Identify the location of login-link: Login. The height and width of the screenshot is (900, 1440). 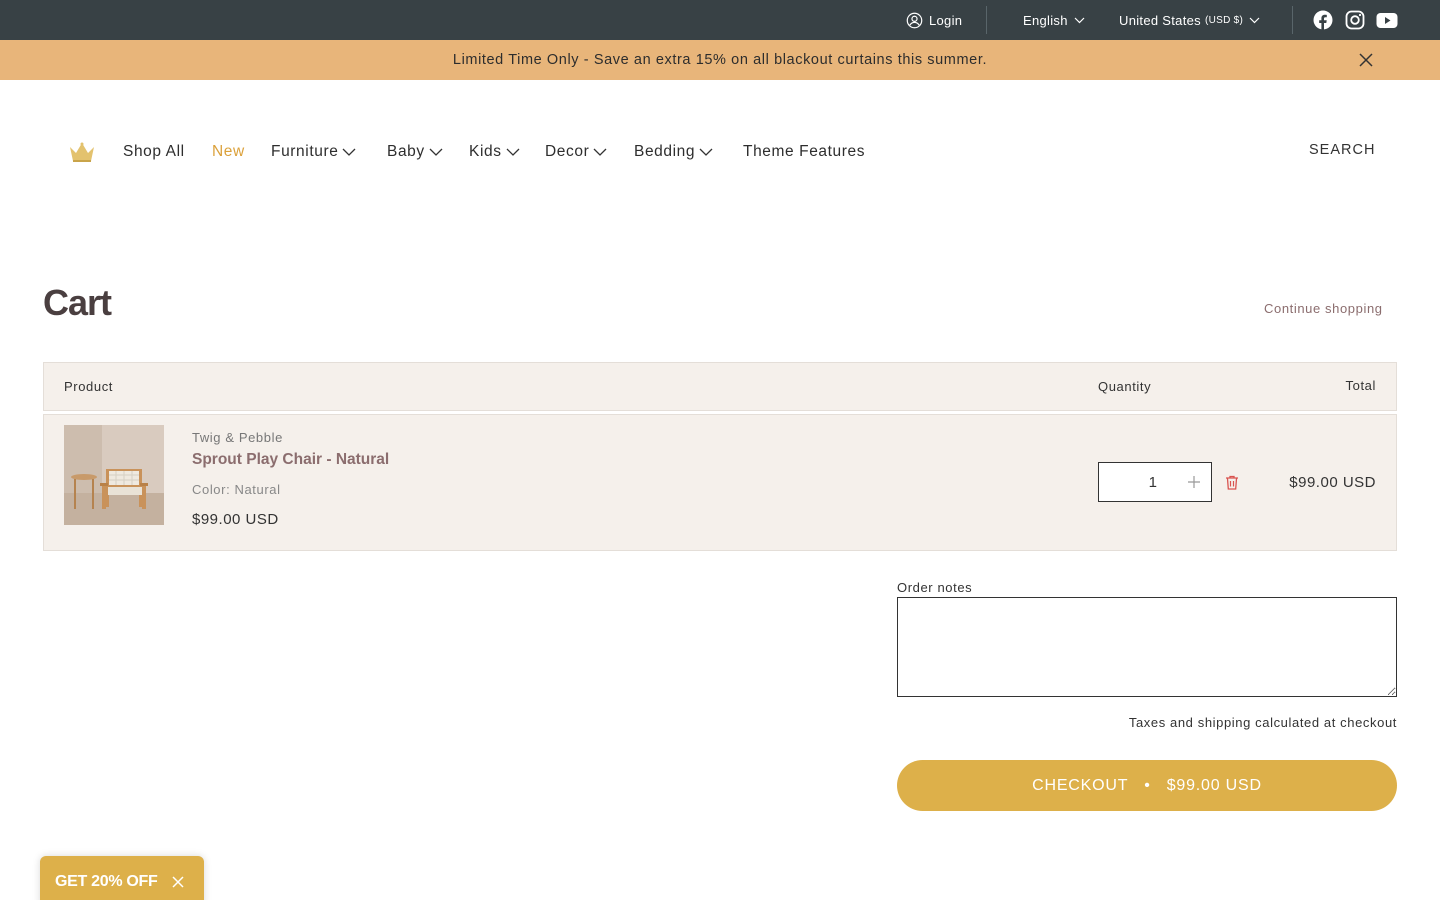
(934, 20).